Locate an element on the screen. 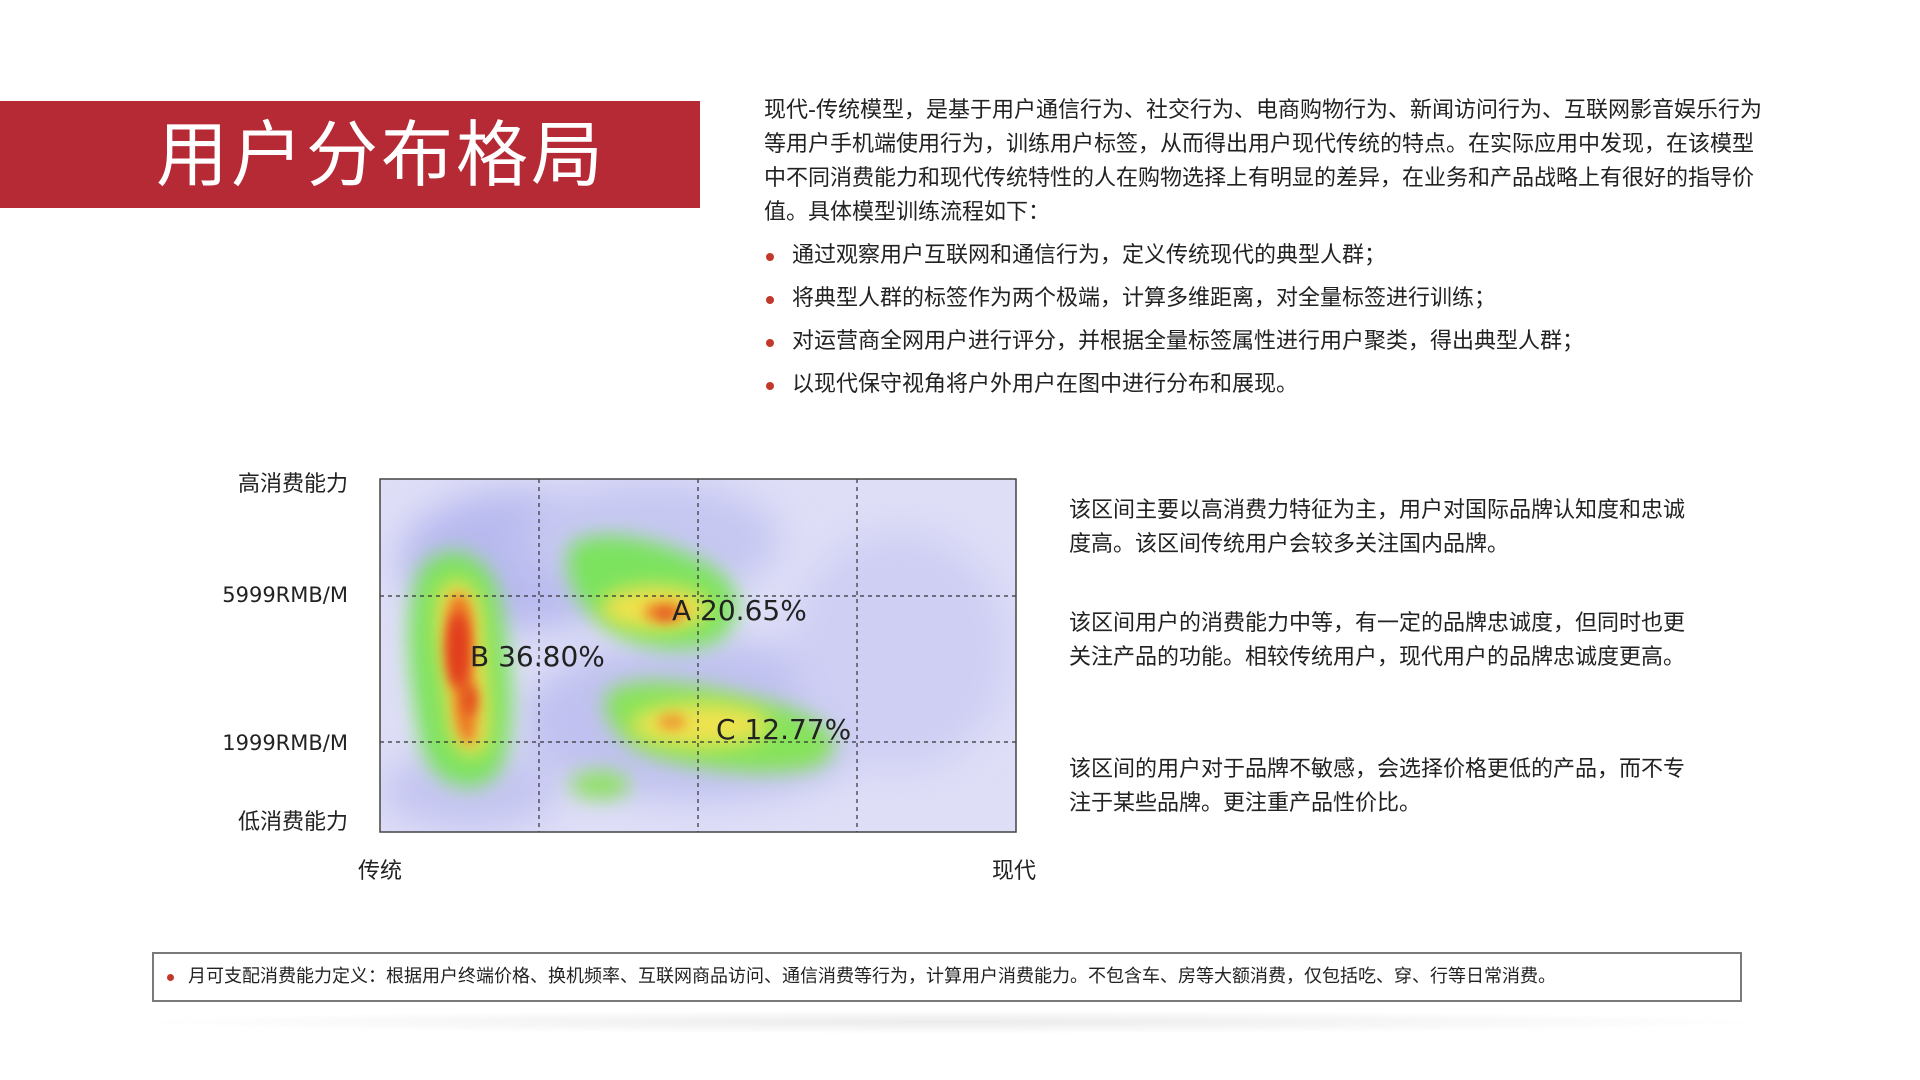  y-tick-label: 5999RMB/M is located at coordinates (285, 595).